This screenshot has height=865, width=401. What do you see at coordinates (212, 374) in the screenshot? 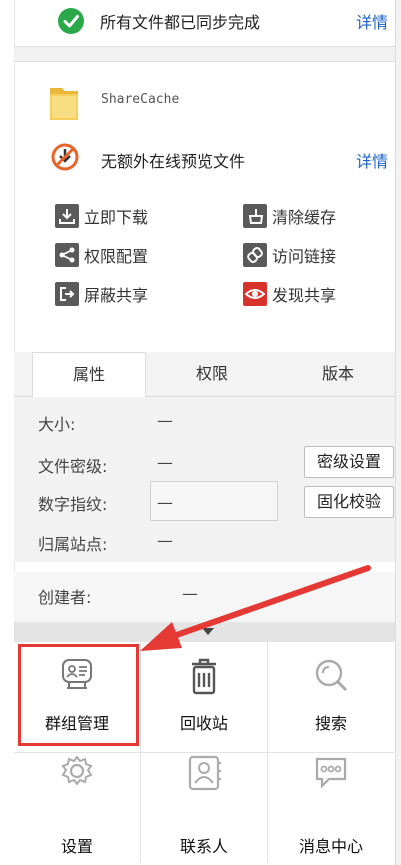
I see `tab-permissions: 权限` at bounding box center [212, 374].